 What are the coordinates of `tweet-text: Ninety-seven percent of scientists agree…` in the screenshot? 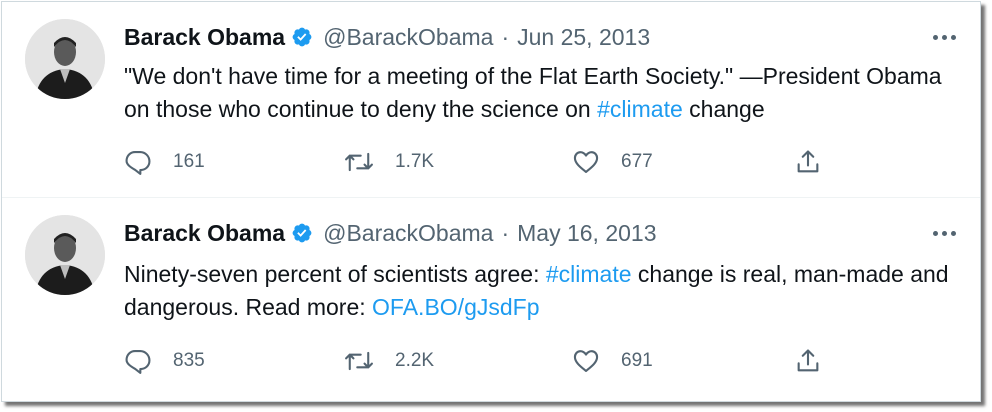 It's located at (539, 291).